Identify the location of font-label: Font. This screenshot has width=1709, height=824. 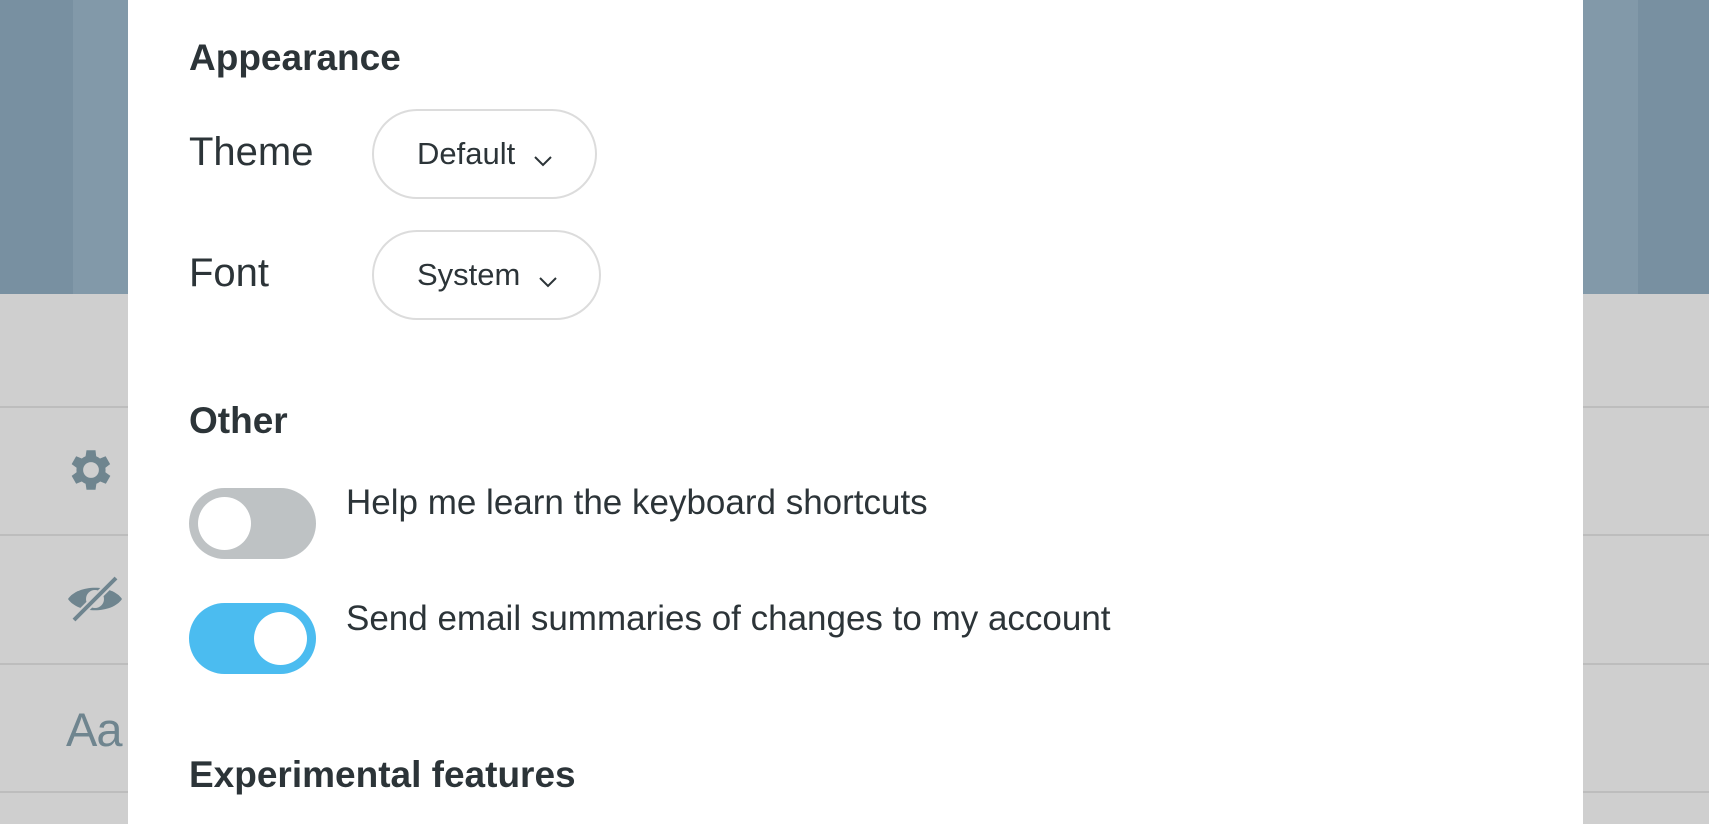
(229, 273).